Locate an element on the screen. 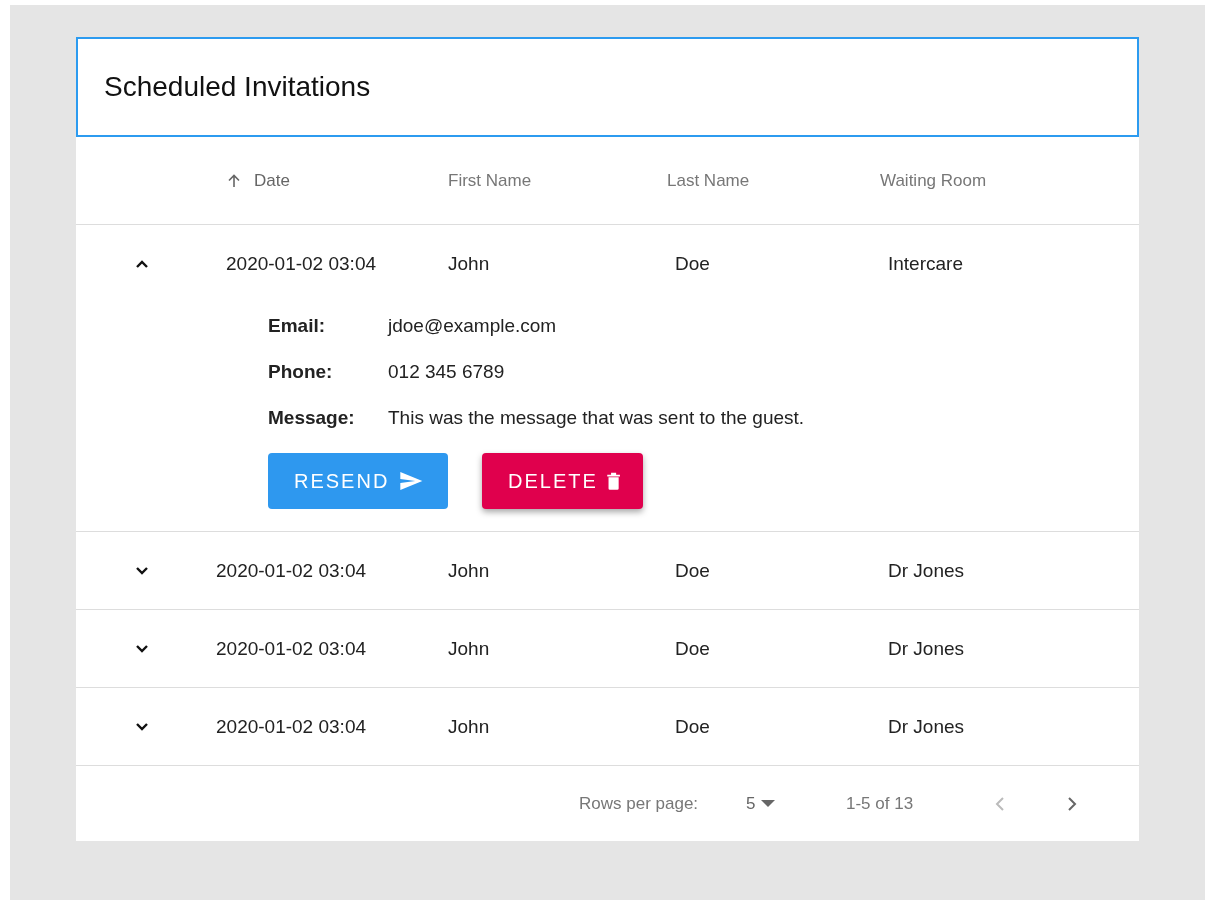 The height and width of the screenshot is (900, 1211). column-header: Date is located at coordinates (272, 180).